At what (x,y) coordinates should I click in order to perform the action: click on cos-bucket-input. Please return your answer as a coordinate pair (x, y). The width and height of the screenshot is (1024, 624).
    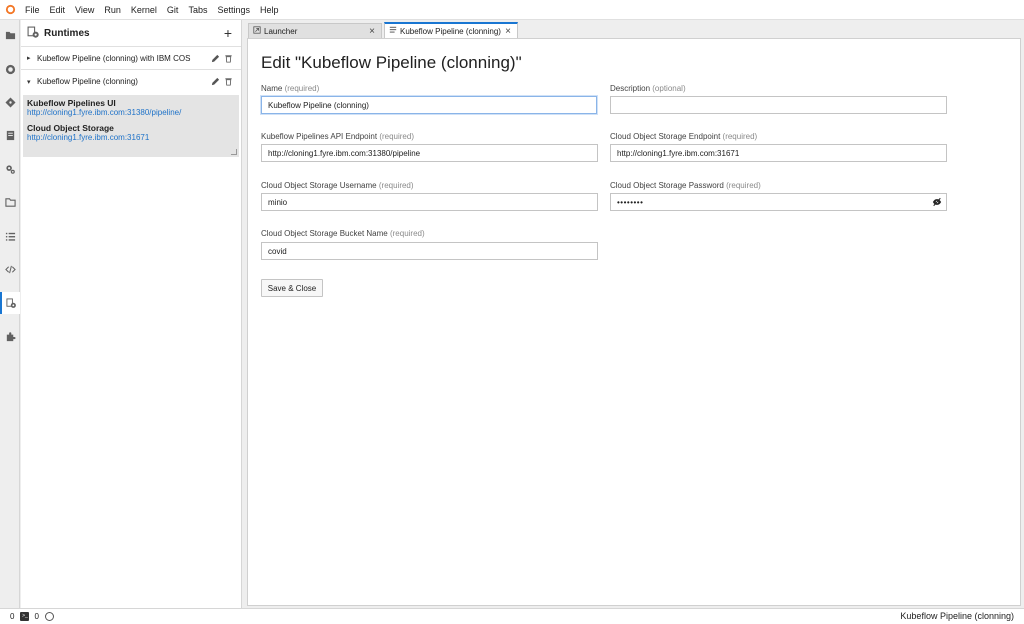
    Looking at the image, I should click on (429, 251).